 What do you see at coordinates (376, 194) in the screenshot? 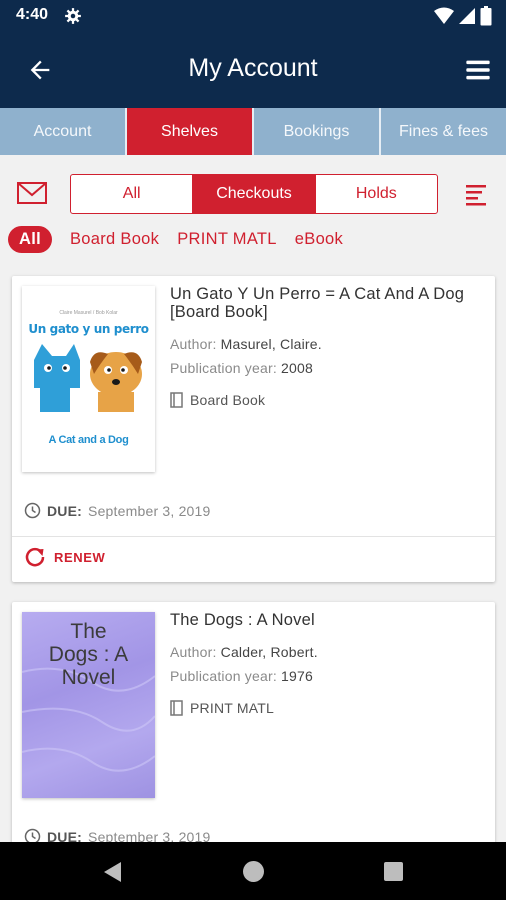
I see `segment-holds: Holds` at bounding box center [376, 194].